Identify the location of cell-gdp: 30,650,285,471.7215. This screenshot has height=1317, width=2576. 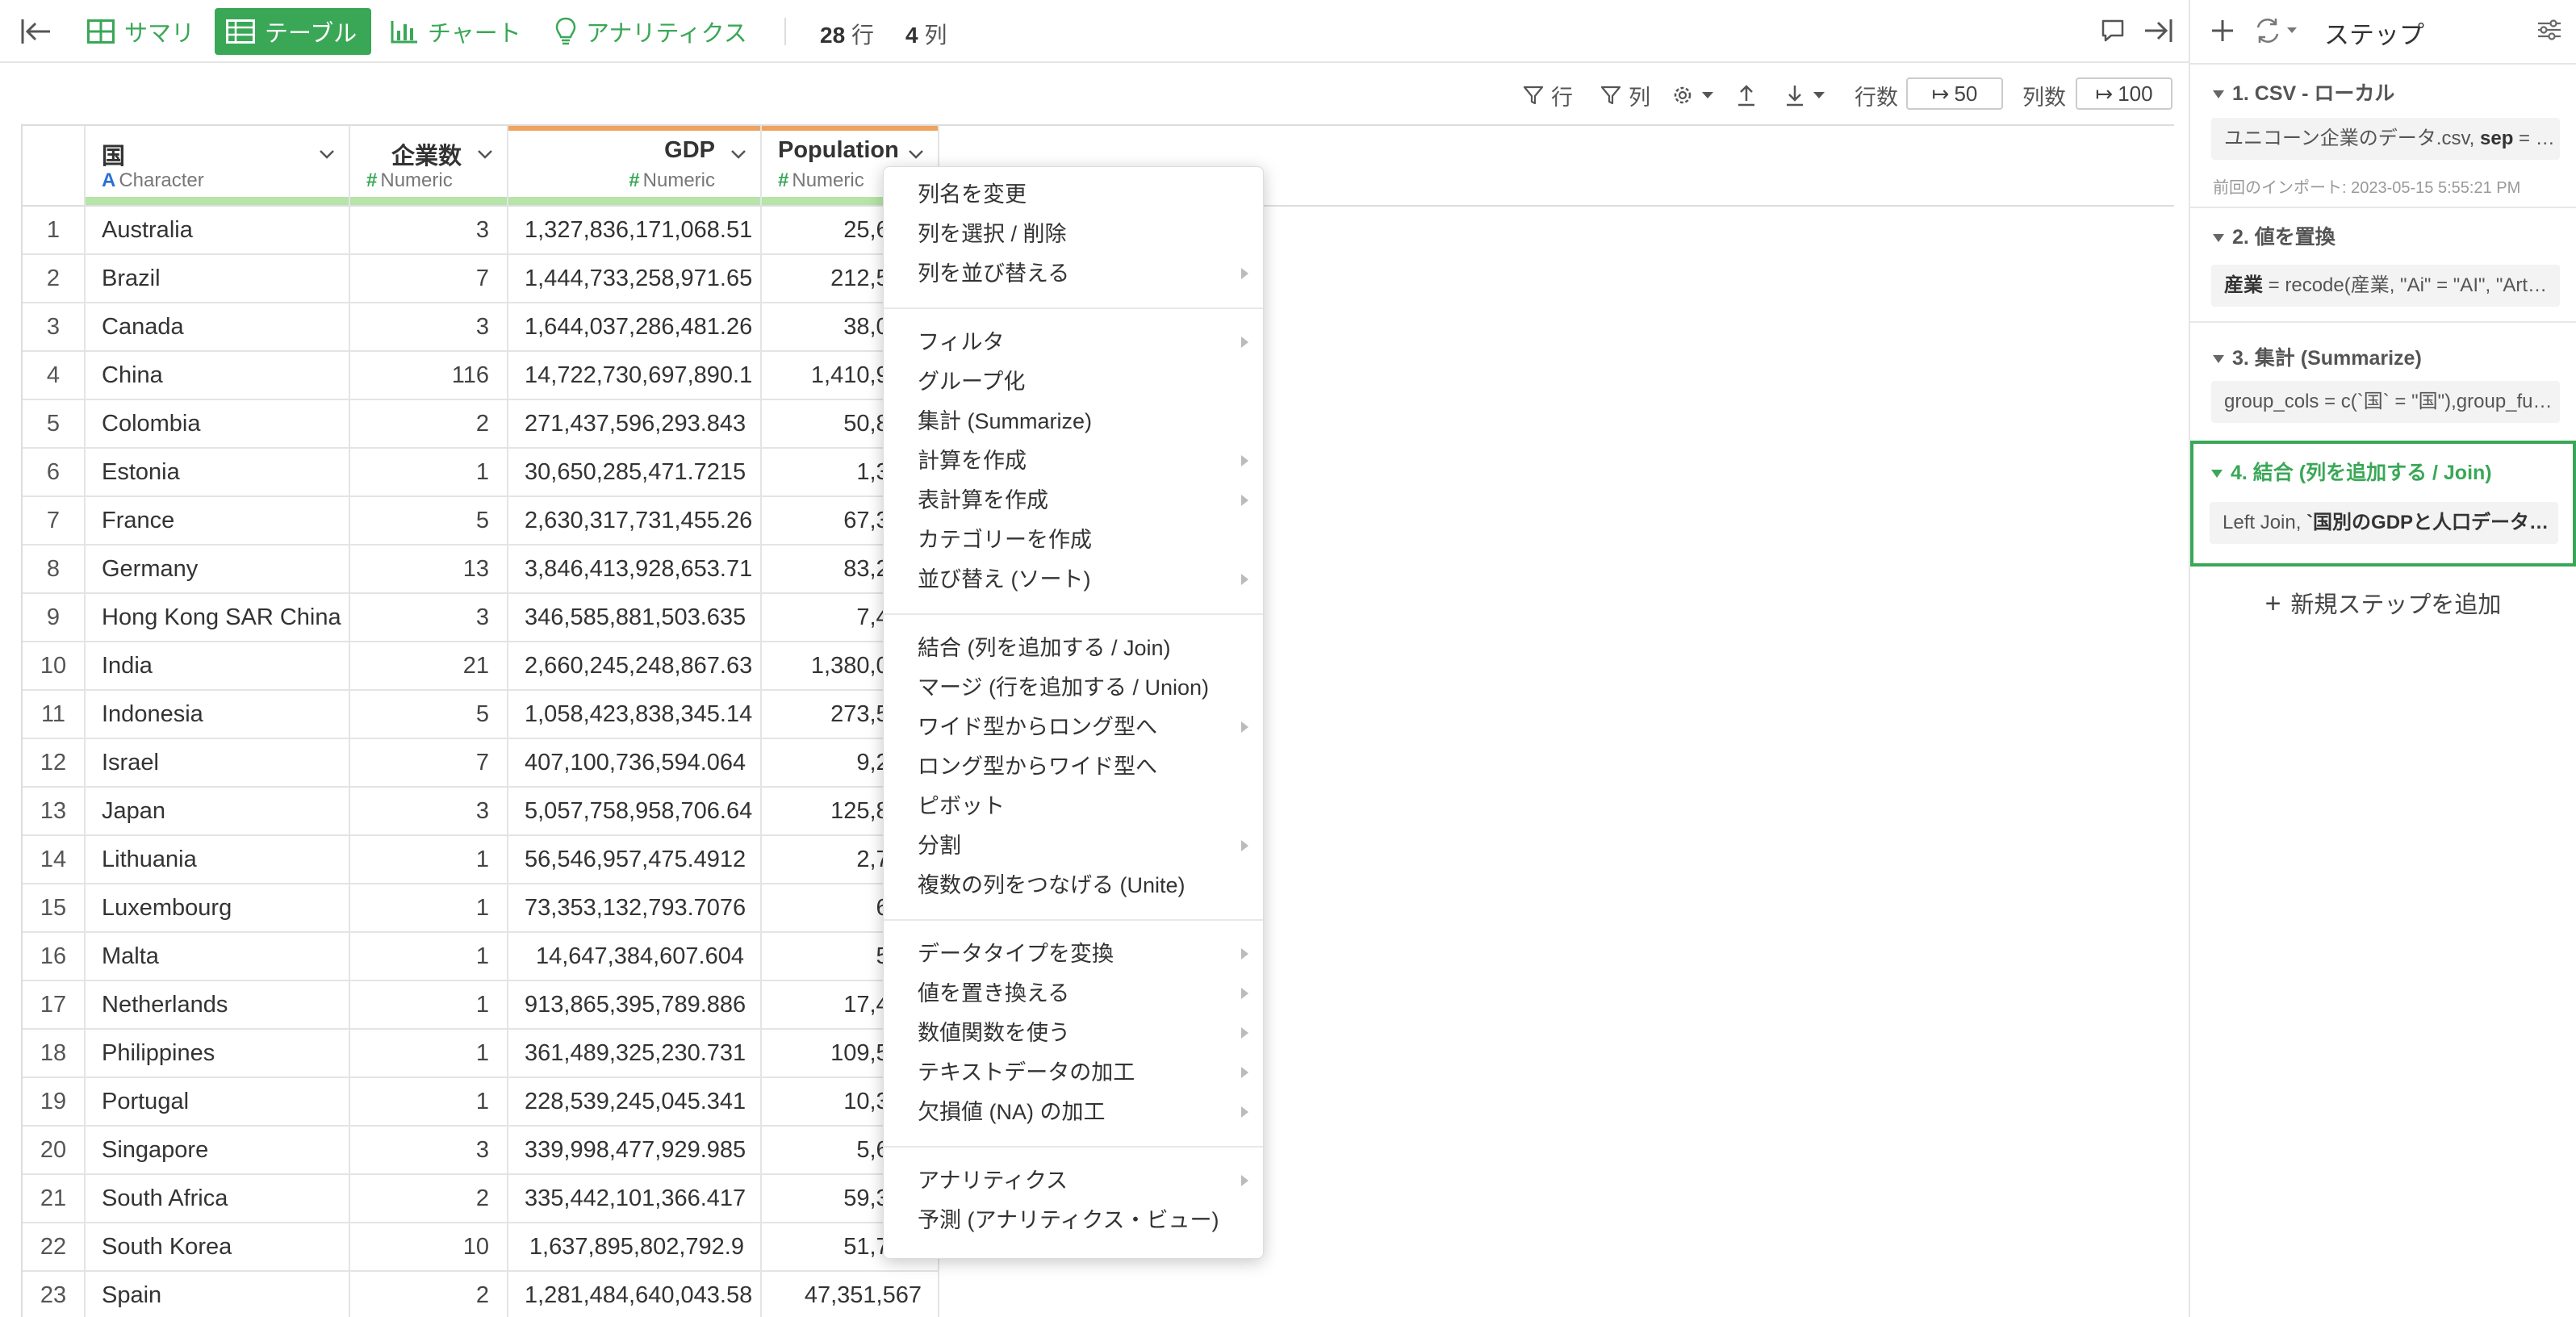
(635, 473).